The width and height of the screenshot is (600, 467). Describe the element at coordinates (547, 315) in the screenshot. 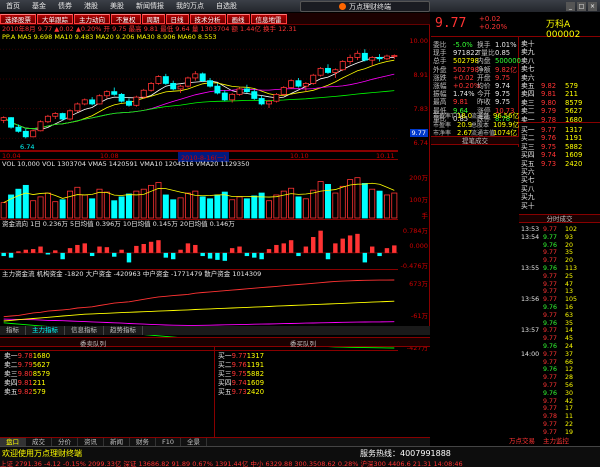

I see `trade-row: 9.77 63` at that location.